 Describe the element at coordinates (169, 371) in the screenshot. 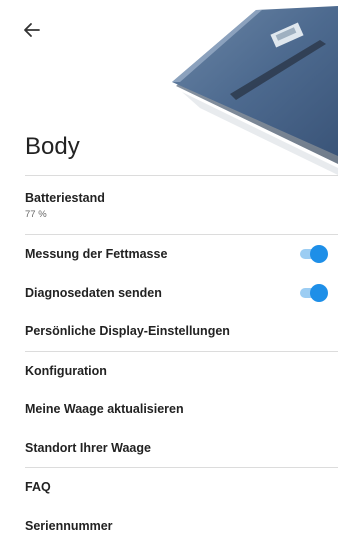

I see `configuration-item: Konfiguration` at that location.